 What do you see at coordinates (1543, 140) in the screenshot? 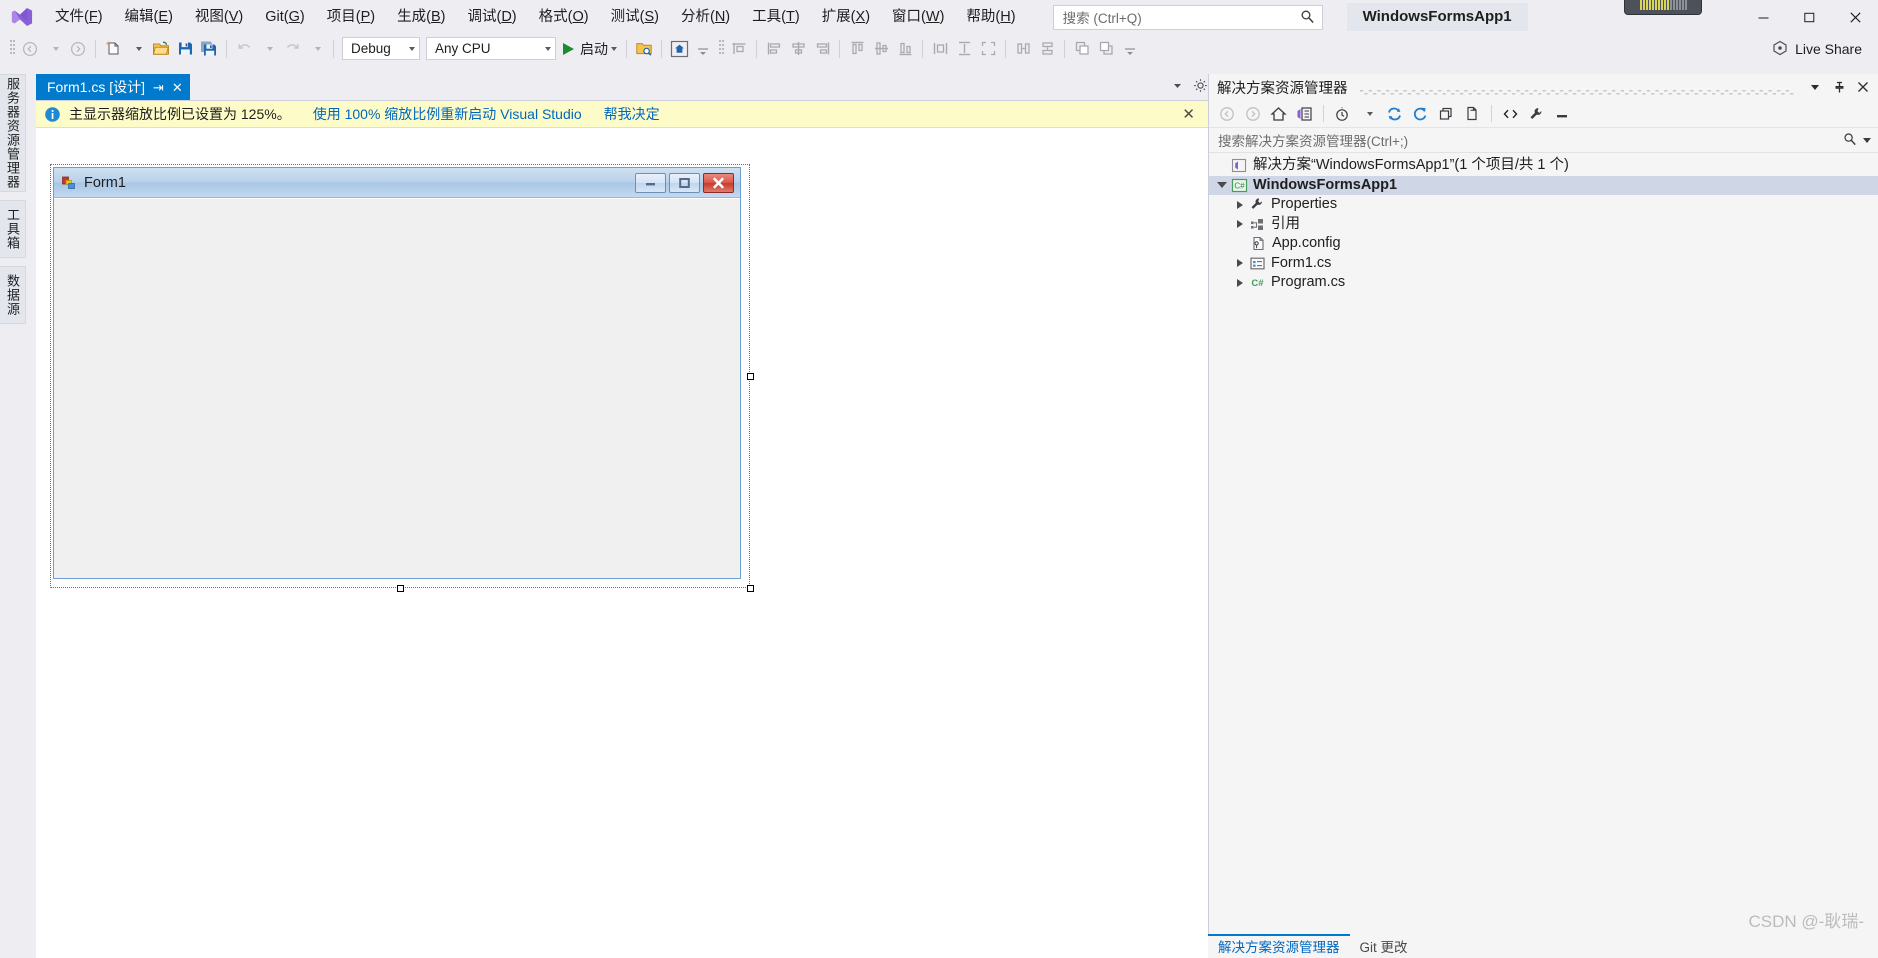
I see `solution-explorer-search-input: 搜索解决方案资源管理器(Ctrl+;)` at bounding box center [1543, 140].